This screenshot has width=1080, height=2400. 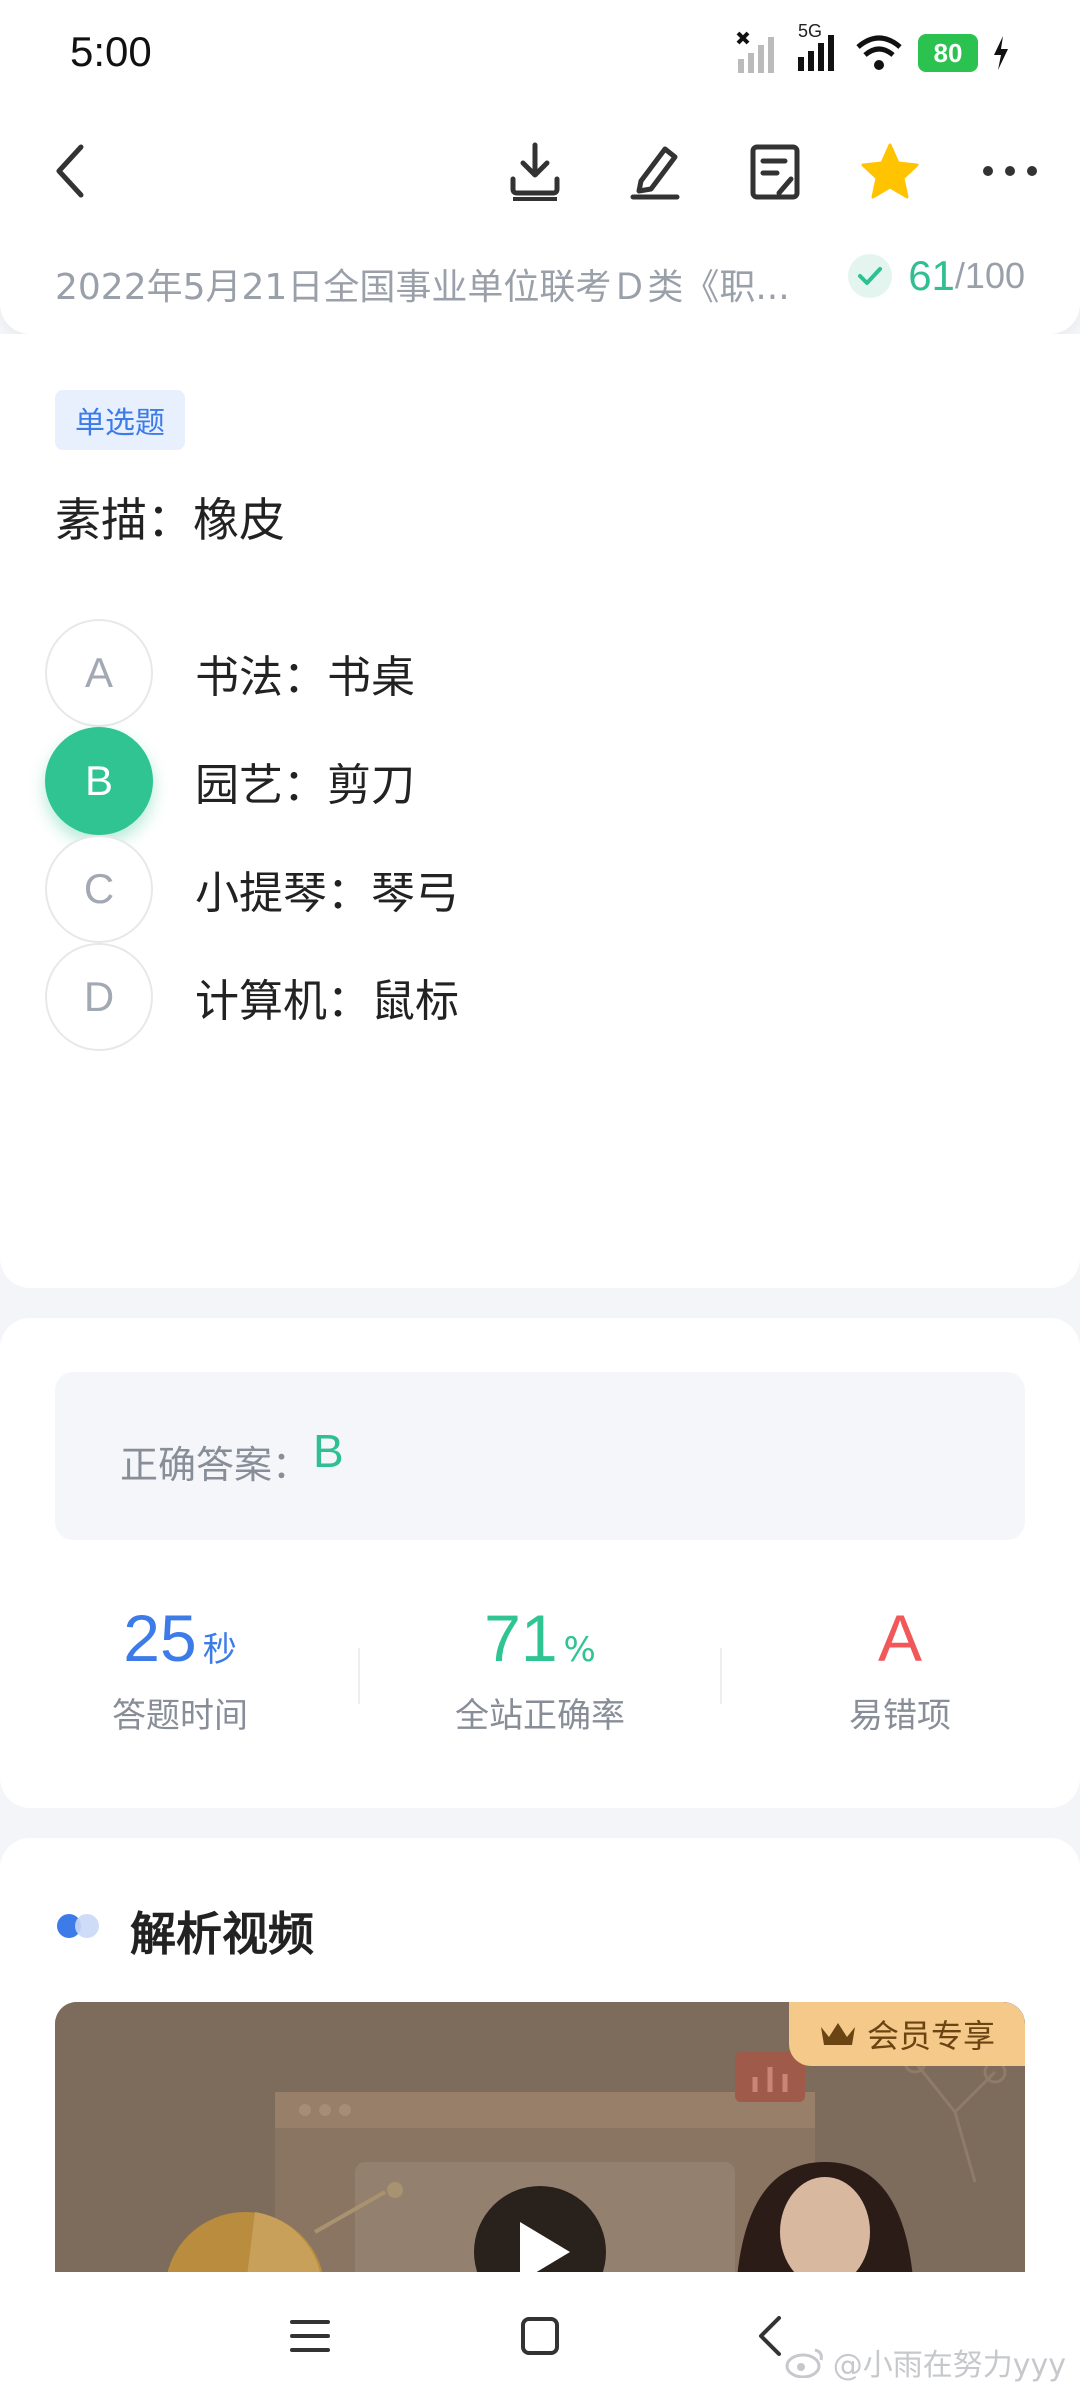 What do you see at coordinates (837, 2034) in the screenshot?
I see `crown-icon` at bounding box center [837, 2034].